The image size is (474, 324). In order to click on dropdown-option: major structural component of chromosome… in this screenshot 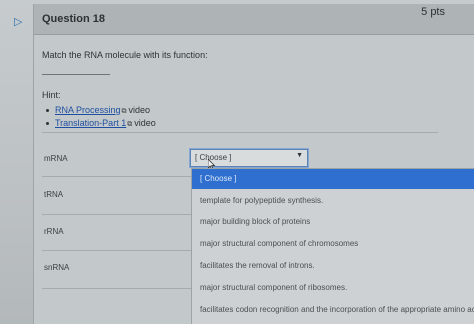, I will do `click(333, 244)`.